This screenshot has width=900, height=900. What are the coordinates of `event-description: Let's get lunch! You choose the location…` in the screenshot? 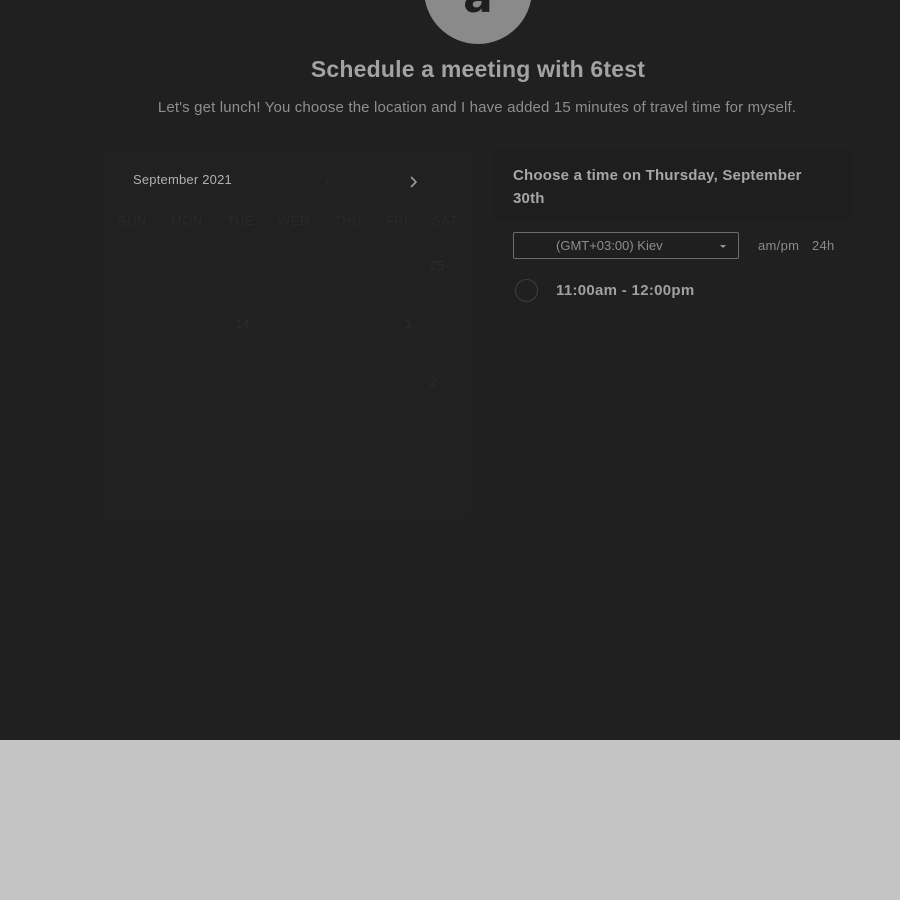 It's located at (477, 107).